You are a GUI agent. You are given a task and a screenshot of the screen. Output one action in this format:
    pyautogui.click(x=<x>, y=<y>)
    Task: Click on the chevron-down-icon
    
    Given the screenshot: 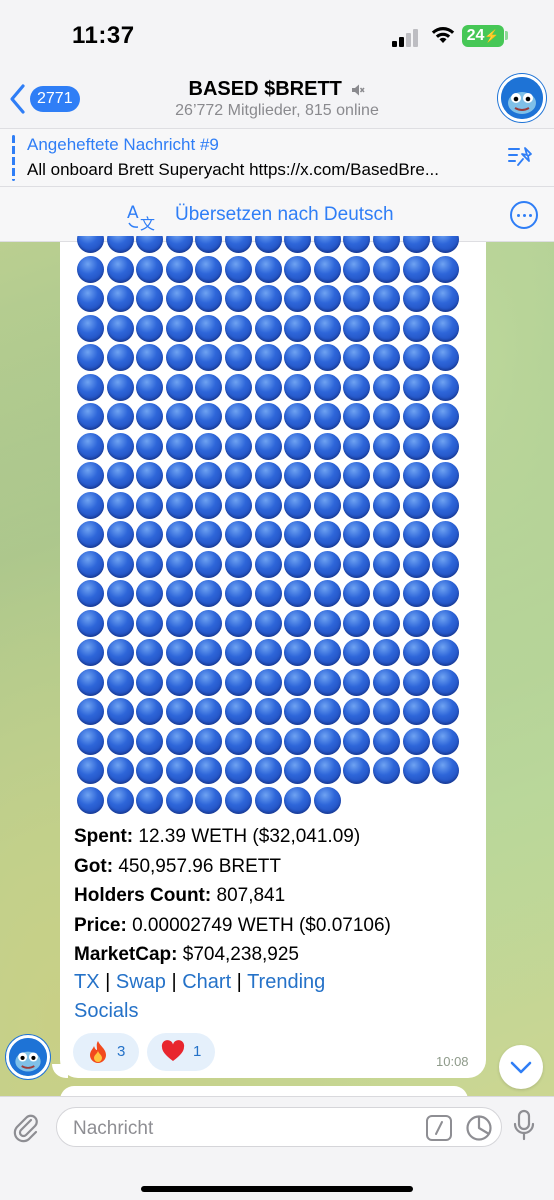 What is the action you would take?
    pyautogui.click(x=521, y=1067)
    